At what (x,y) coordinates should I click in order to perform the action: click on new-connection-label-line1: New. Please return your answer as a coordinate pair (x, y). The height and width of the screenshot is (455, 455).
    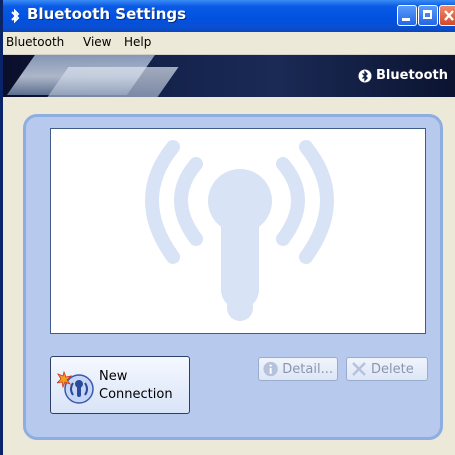
    Looking at the image, I should click on (113, 376).